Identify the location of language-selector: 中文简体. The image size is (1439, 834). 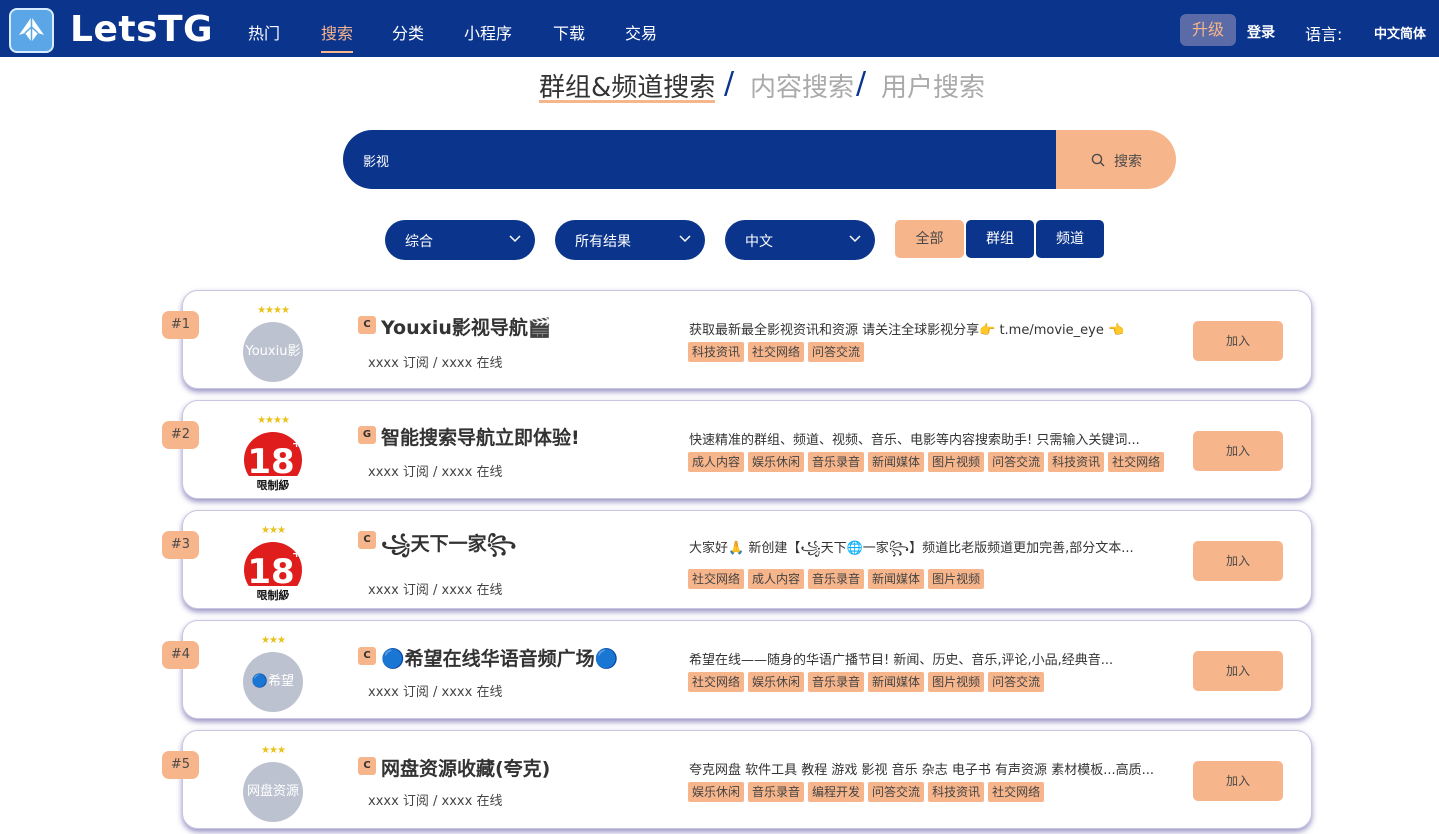
(1400, 32).